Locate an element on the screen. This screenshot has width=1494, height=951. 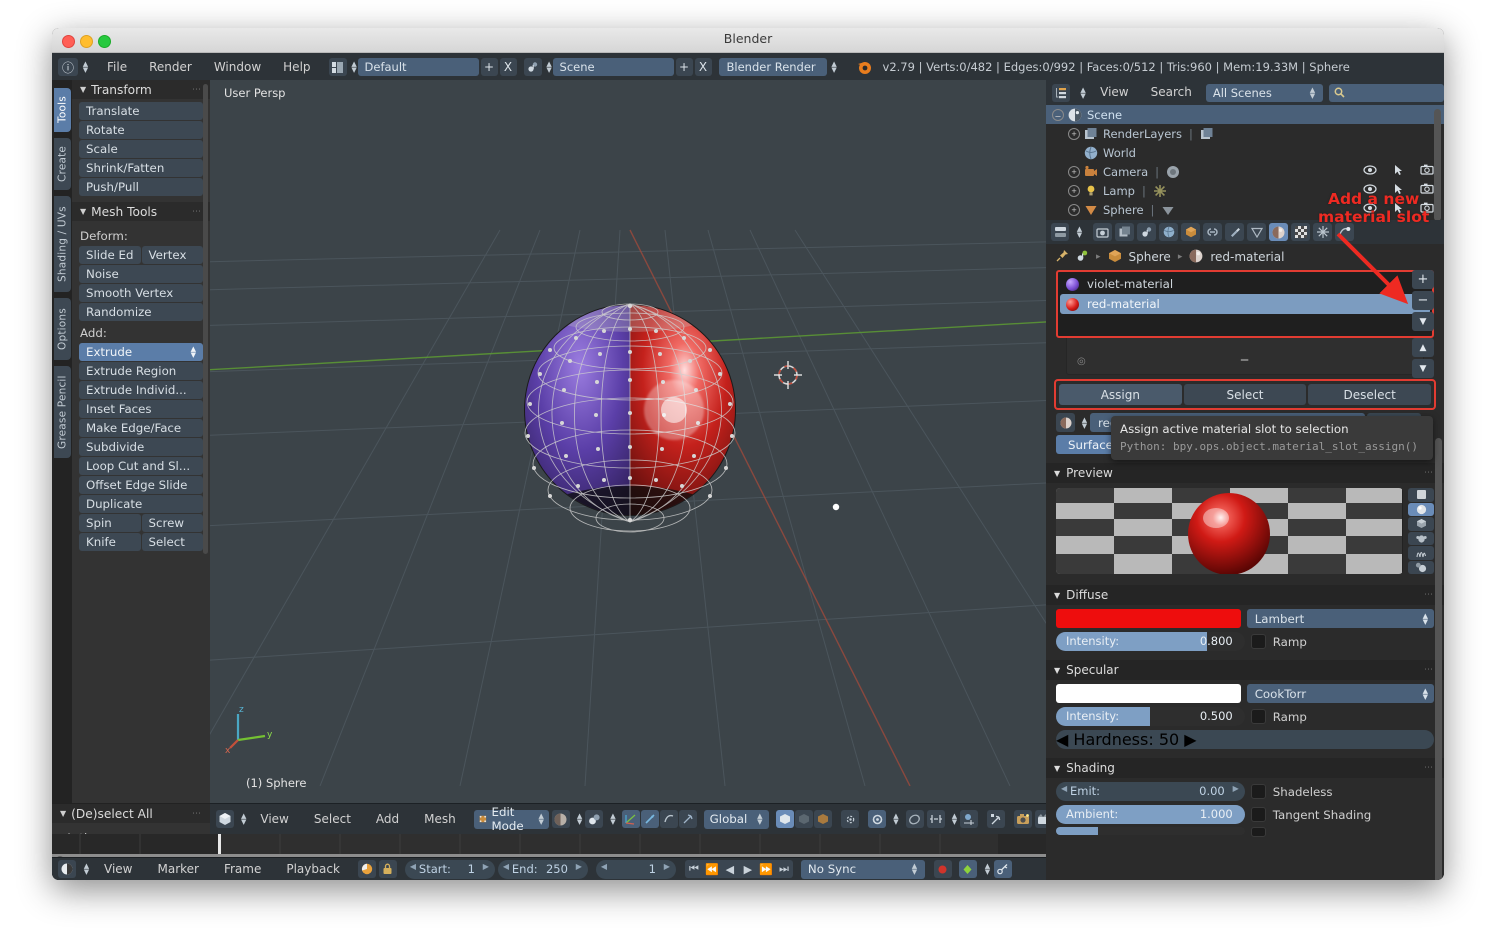
render-image-icon is located at coordinates (1023, 819).